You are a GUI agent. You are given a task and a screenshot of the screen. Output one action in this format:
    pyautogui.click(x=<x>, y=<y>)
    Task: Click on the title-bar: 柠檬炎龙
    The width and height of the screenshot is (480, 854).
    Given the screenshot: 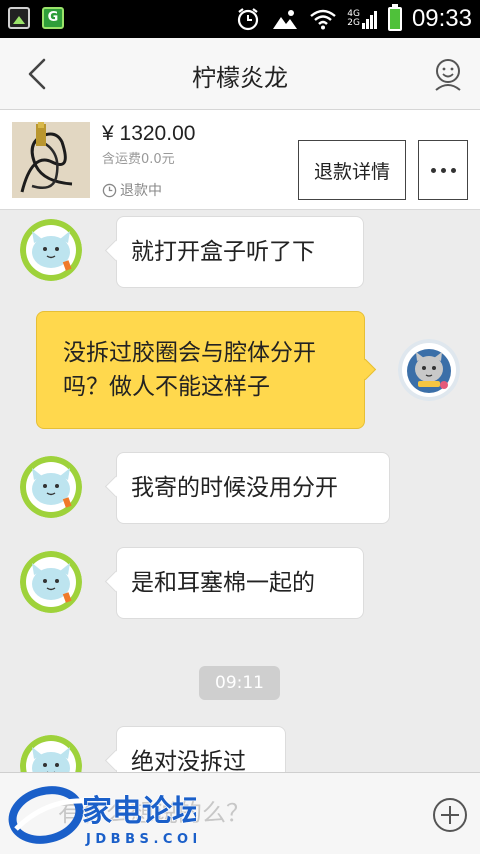 What is the action you would take?
    pyautogui.click(x=240, y=74)
    